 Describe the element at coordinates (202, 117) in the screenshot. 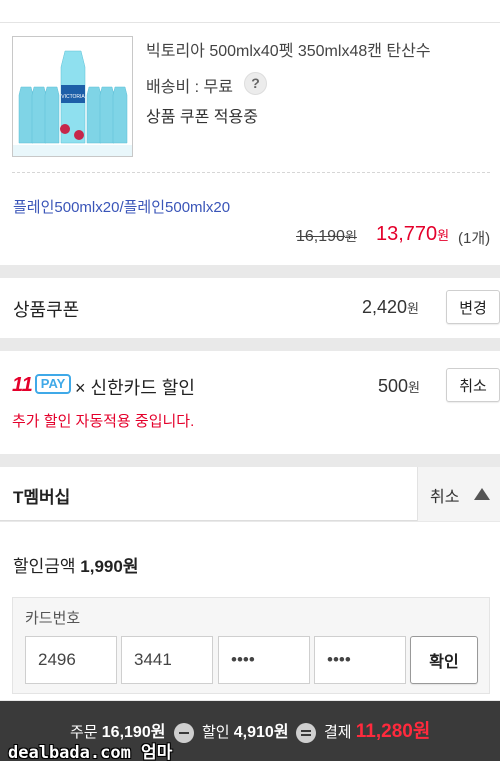

I see `coupon-applied-text: 상품 쿠폰 적용중` at that location.